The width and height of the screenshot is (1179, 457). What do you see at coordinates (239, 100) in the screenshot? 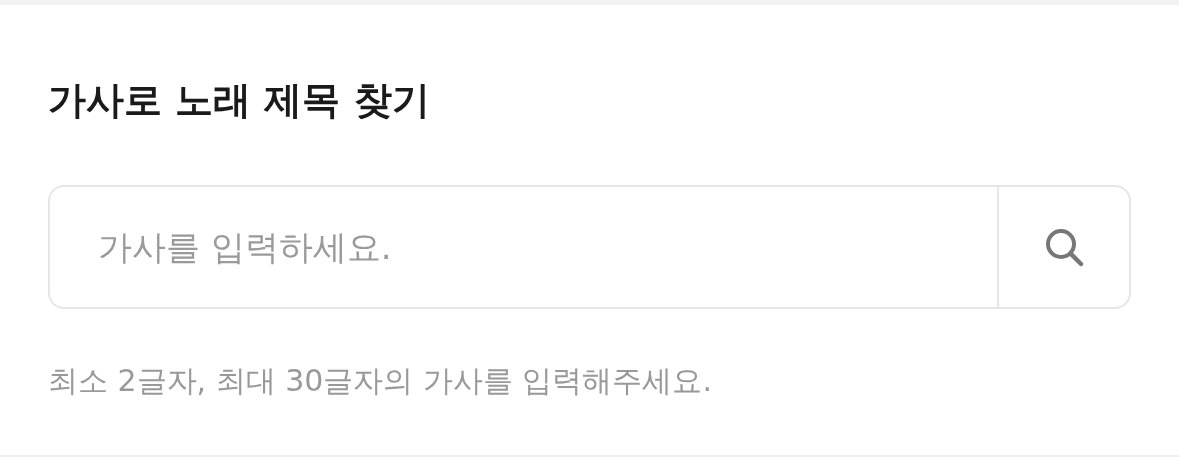
I see `page-title: 가사로 노래 제목 찾기` at bounding box center [239, 100].